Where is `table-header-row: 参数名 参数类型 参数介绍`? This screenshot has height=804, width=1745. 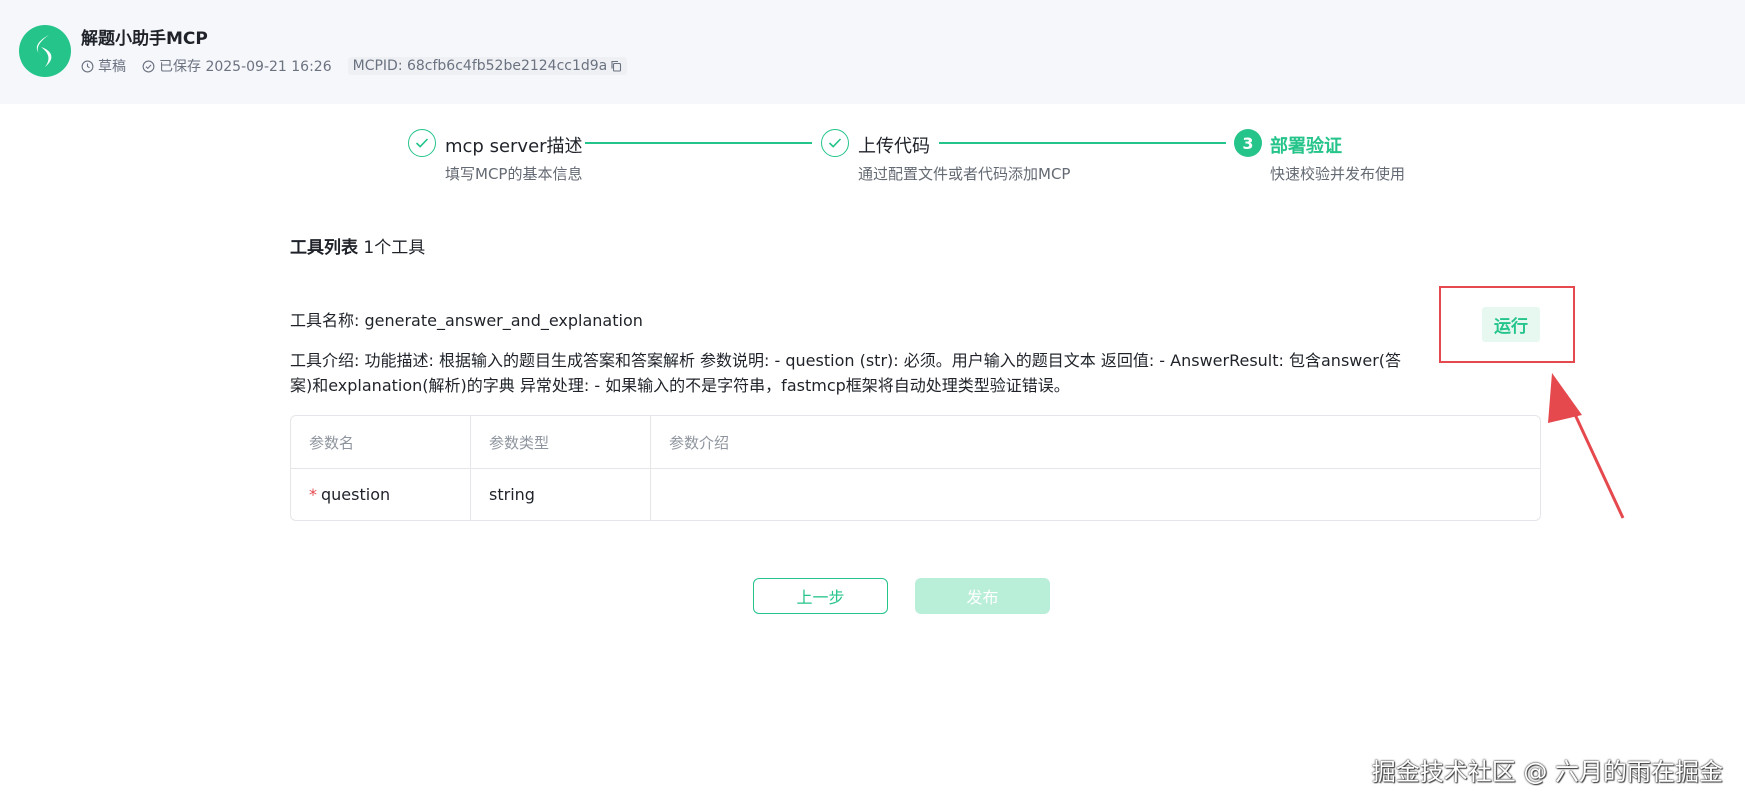
table-header-row: 参数名 参数类型 参数介绍 is located at coordinates (915, 442).